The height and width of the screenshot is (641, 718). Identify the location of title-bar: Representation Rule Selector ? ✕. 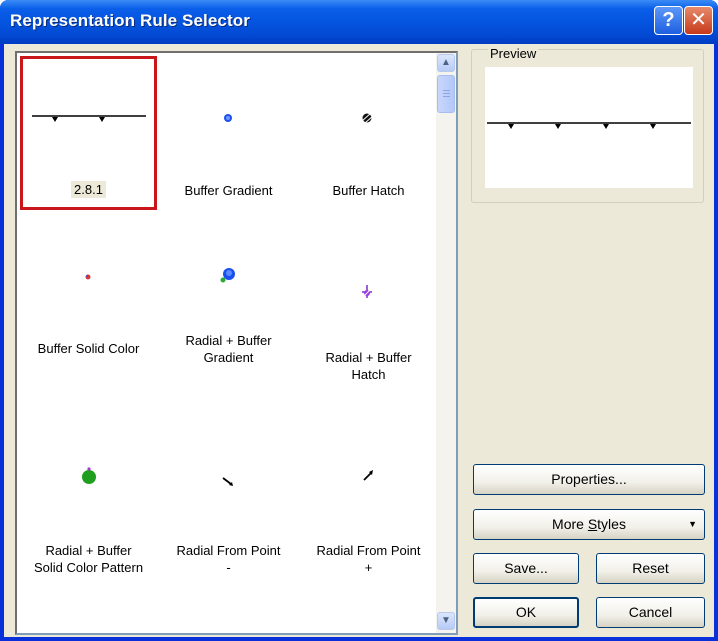
(359, 22).